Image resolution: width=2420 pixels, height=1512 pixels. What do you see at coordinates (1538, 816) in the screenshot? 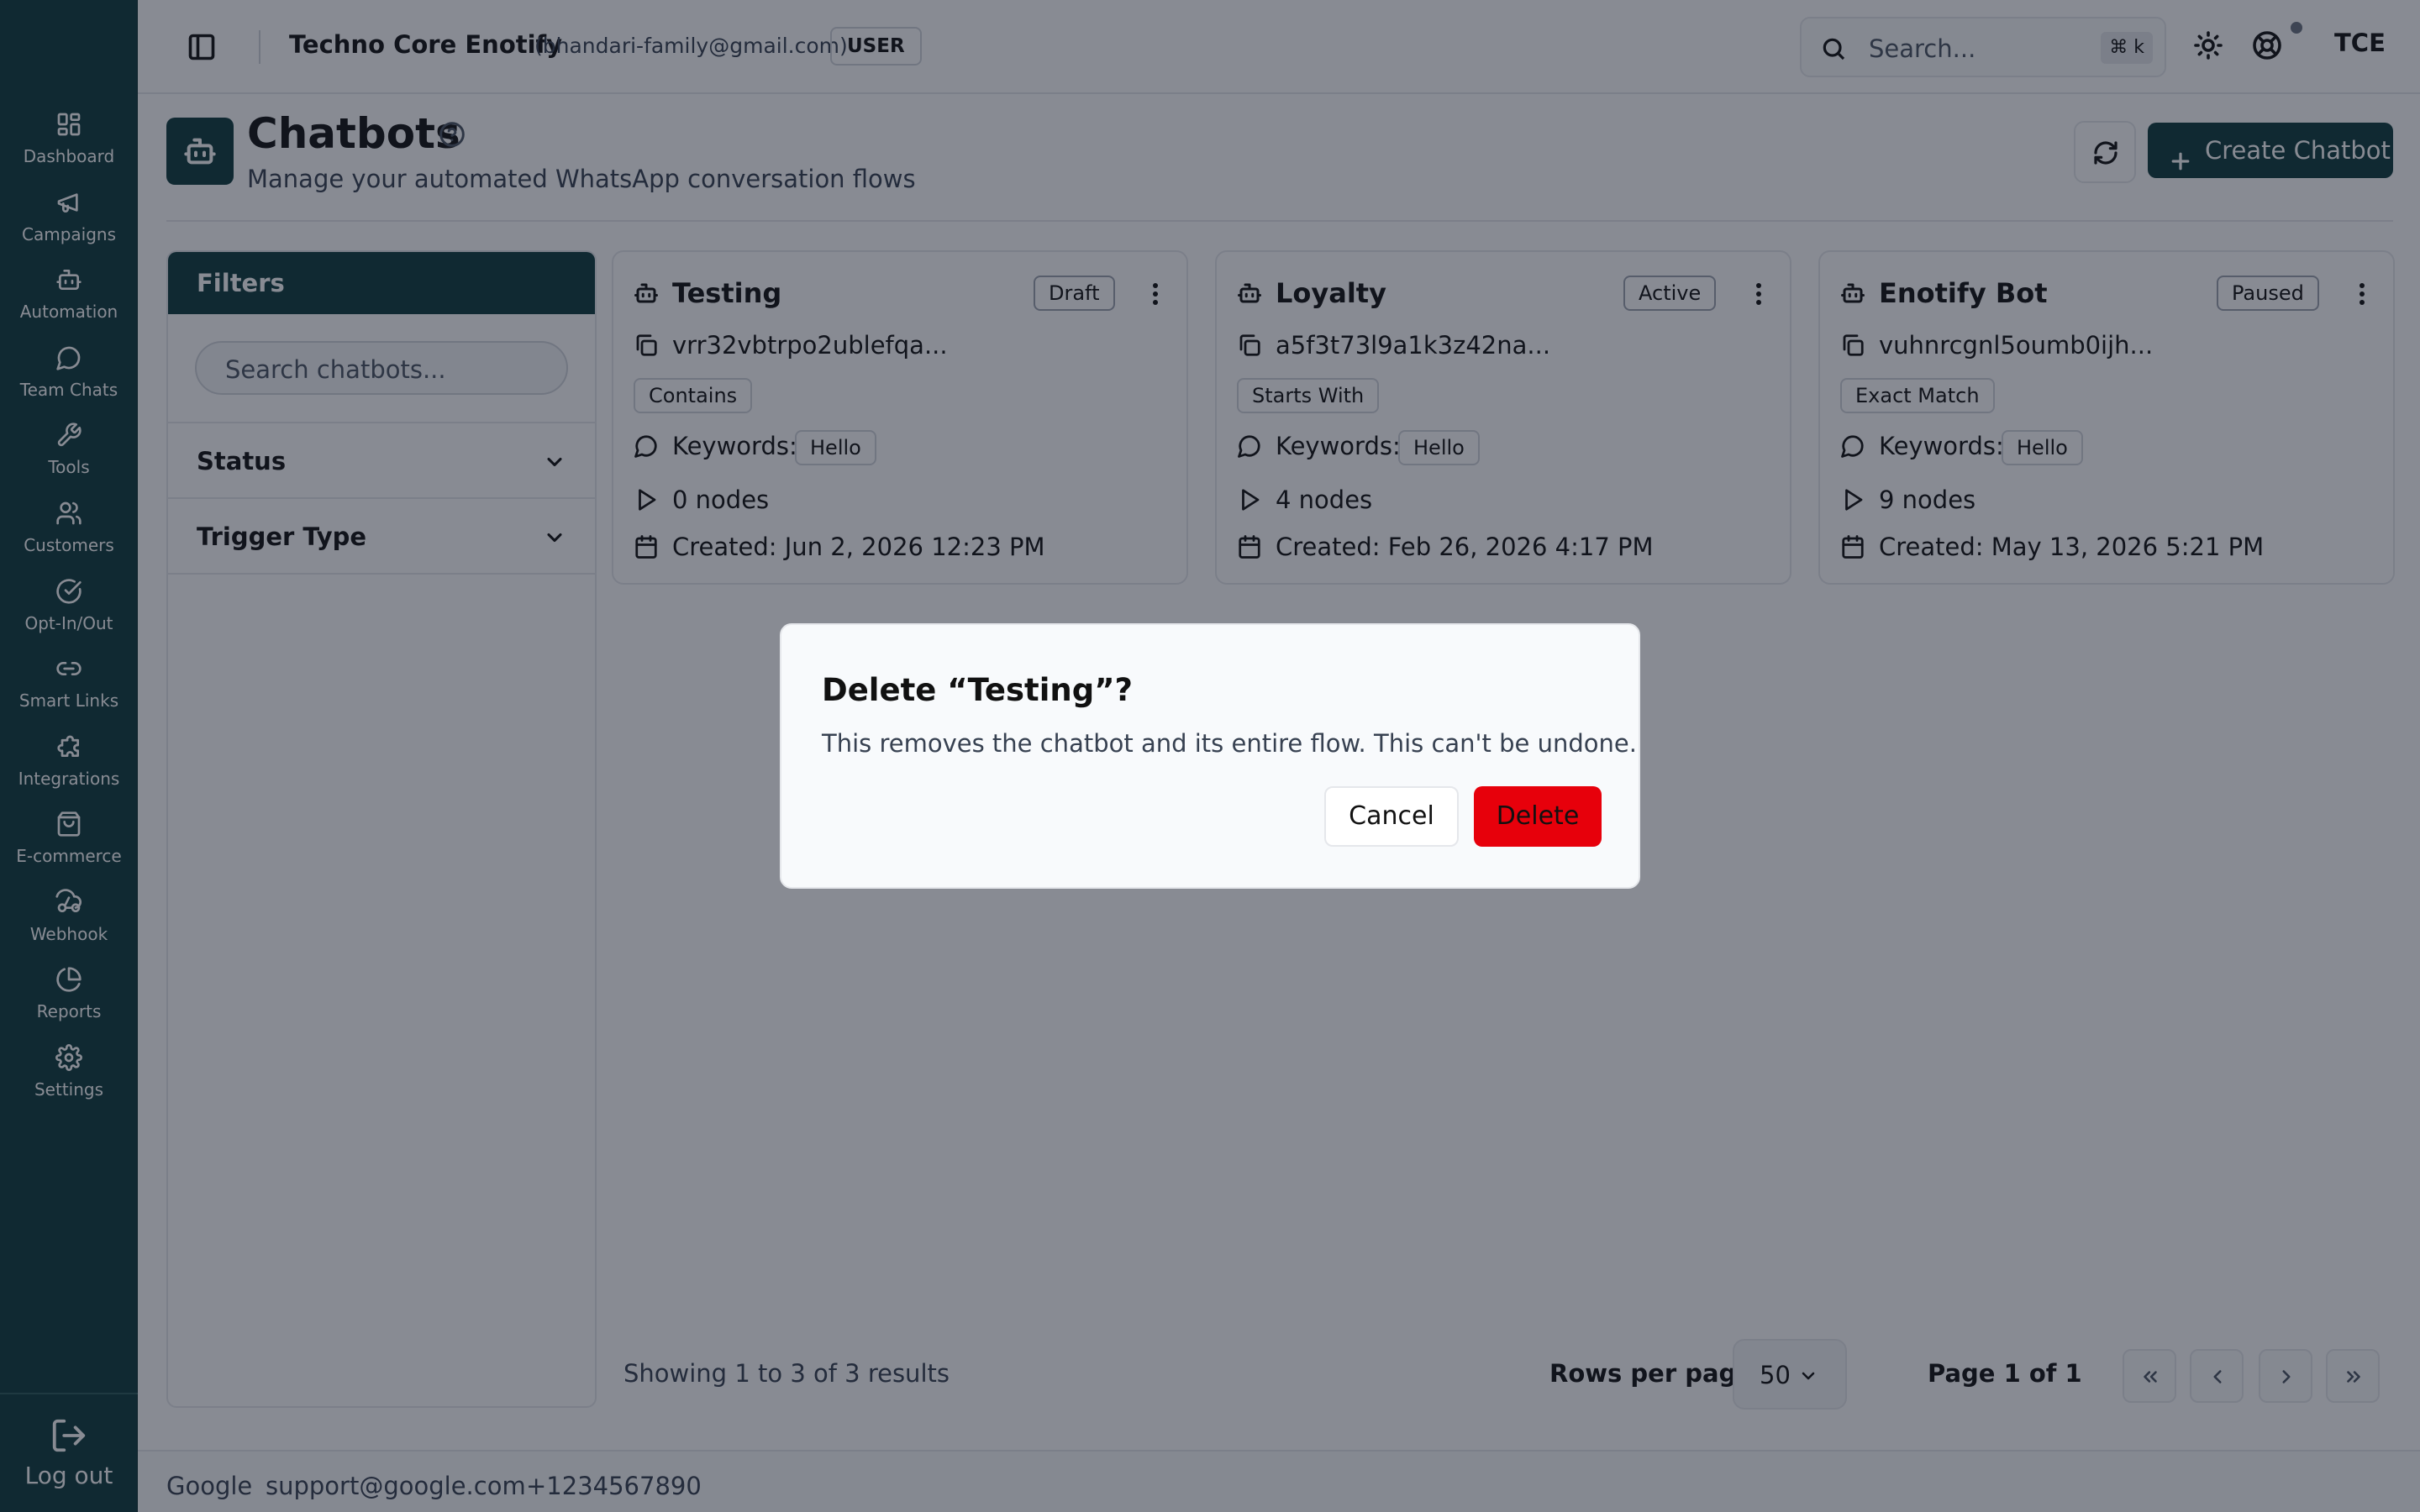
I see `delete-button: Delete` at bounding box center [1538, 816].